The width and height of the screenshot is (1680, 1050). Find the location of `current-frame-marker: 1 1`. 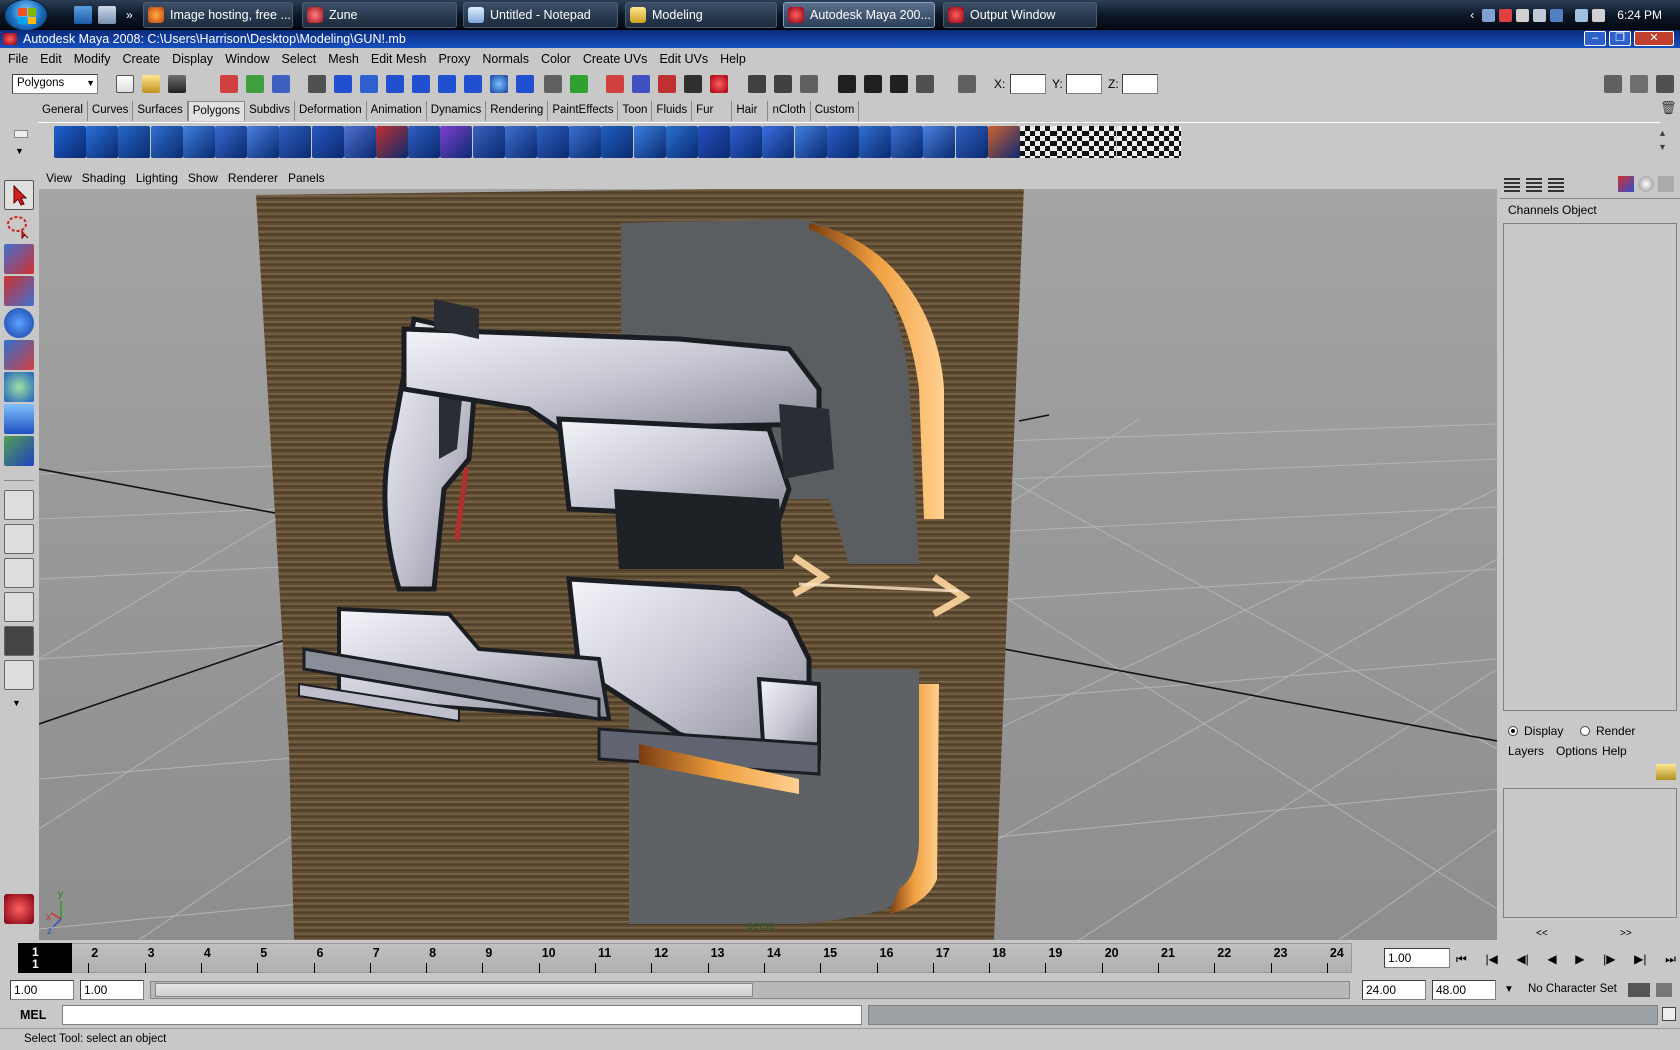

current-frame-marker: 1 1 is located at coordinates (45, 958).